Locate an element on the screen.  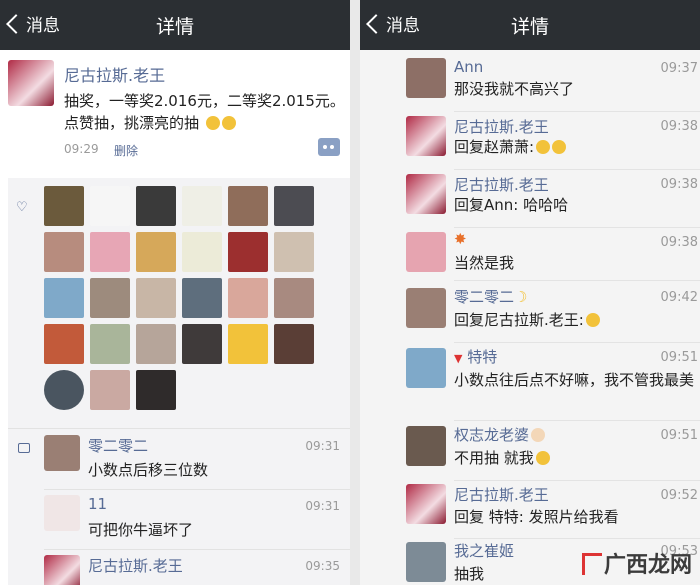
comment-row: 零二零二 09:31 小数点后移三位数 is located at coordinates (197, 461).